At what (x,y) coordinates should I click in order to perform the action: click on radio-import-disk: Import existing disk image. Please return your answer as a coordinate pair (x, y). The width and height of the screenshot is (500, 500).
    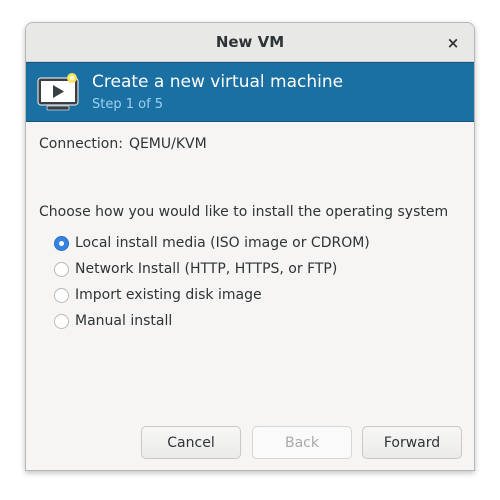
    Looking at the image, I should click on (212, 295).